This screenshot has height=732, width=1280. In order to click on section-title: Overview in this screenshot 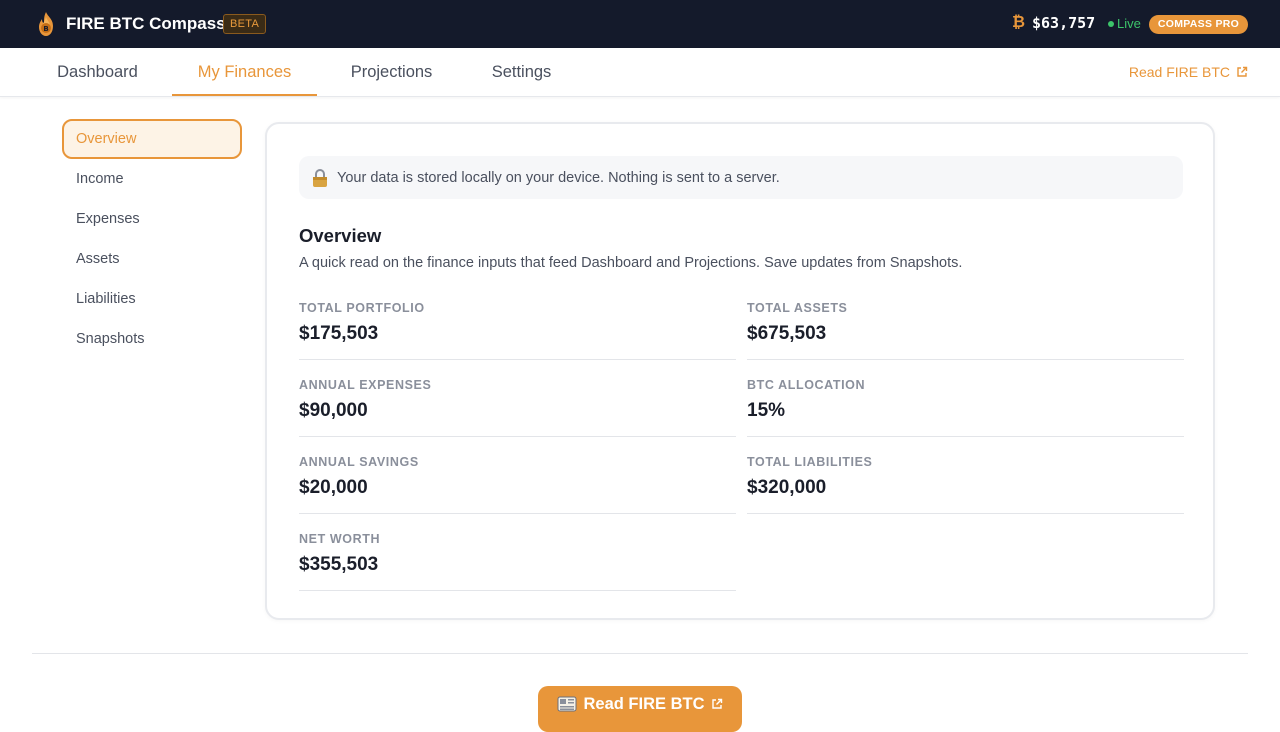, I will do `click(340, 235)`.